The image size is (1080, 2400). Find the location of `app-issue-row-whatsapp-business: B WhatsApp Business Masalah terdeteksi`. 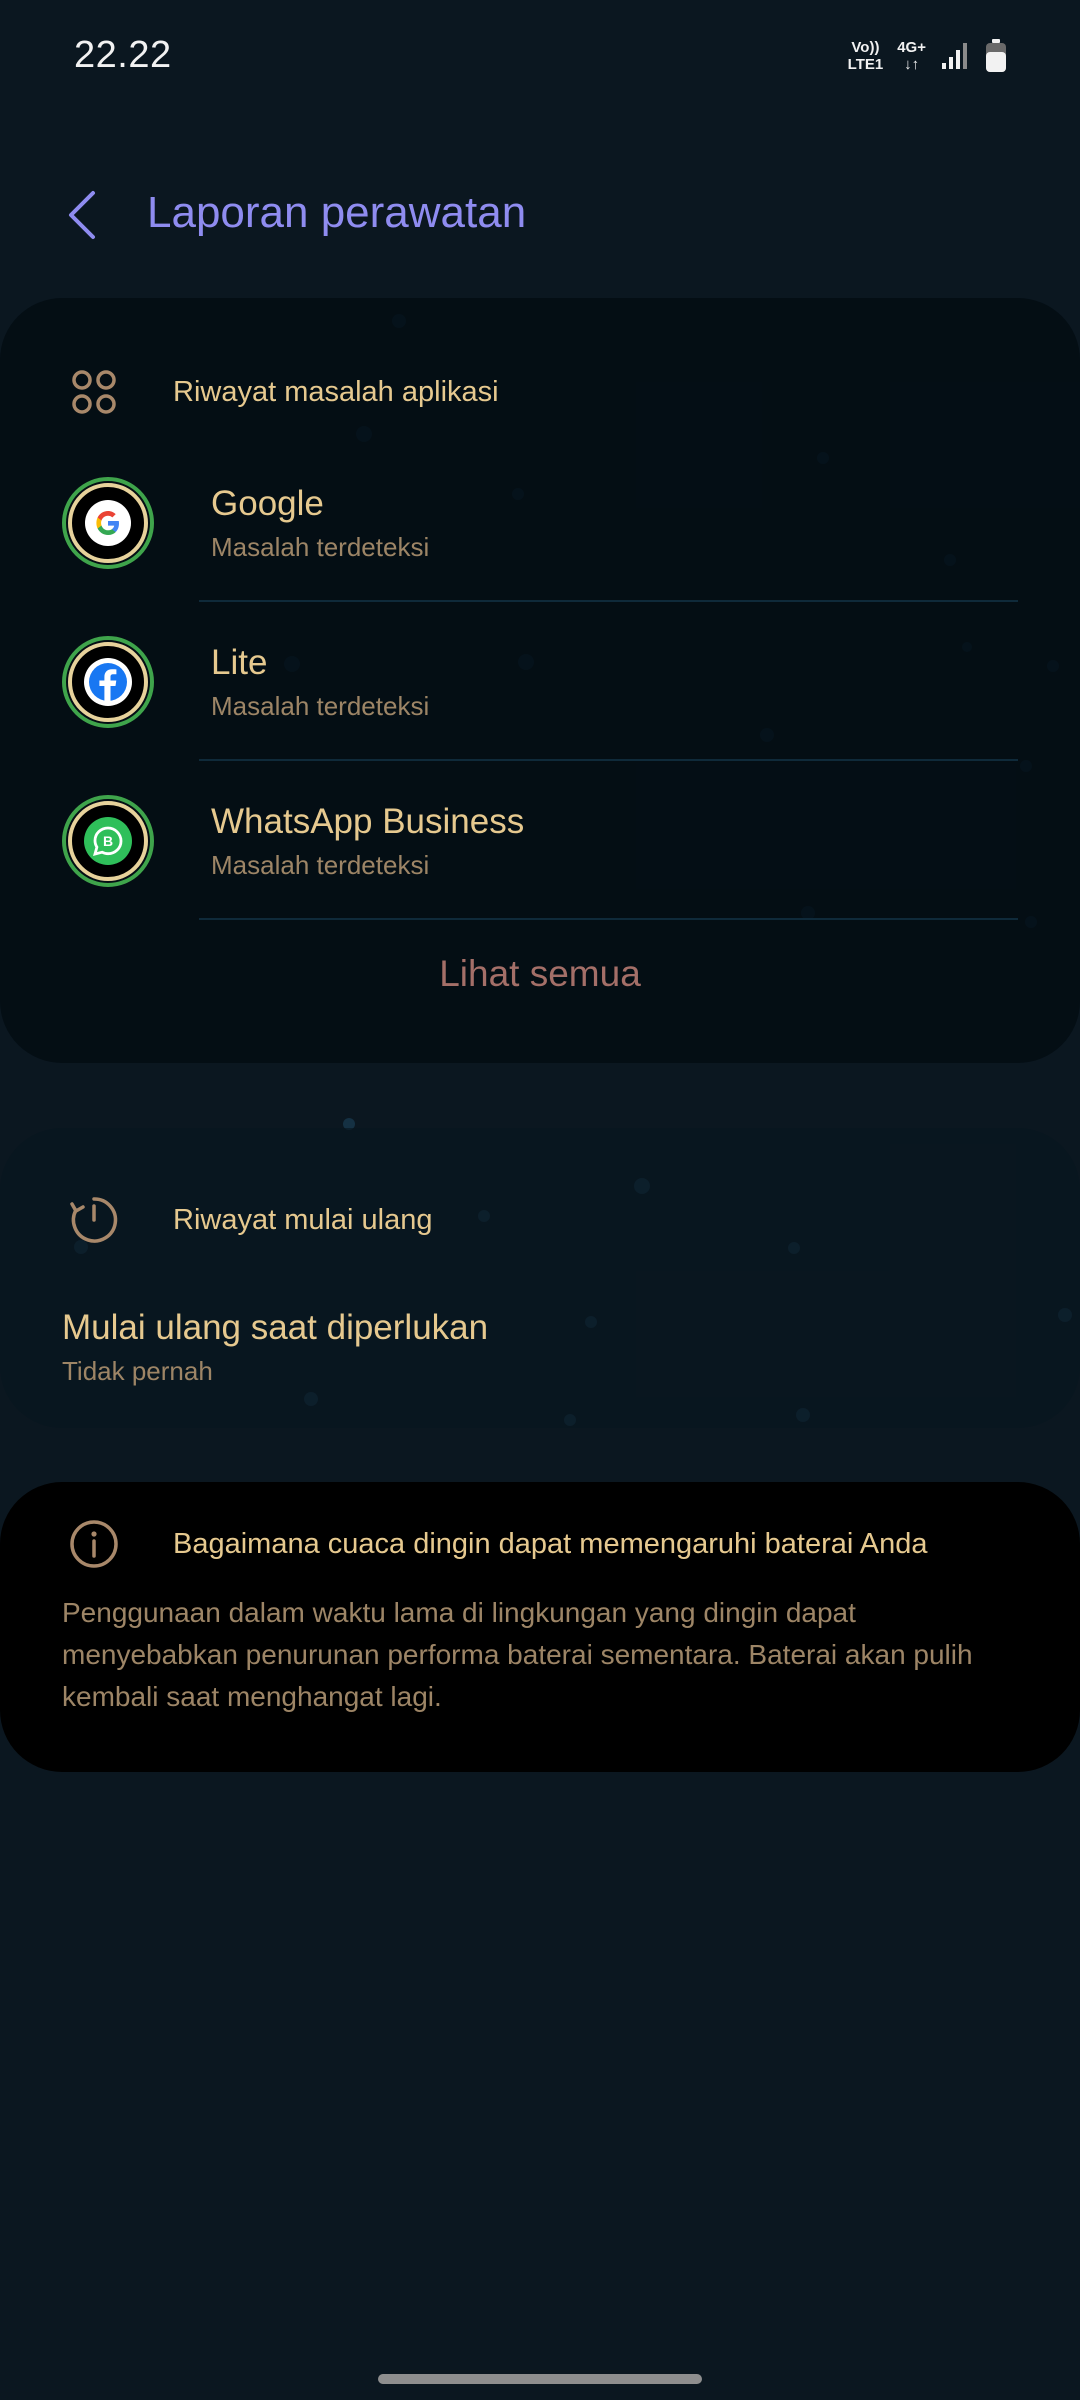

app-issue-row-whatsapp-business: B WhatsApp Business Masalah terdeteksi is located at coordinates (540, 841).